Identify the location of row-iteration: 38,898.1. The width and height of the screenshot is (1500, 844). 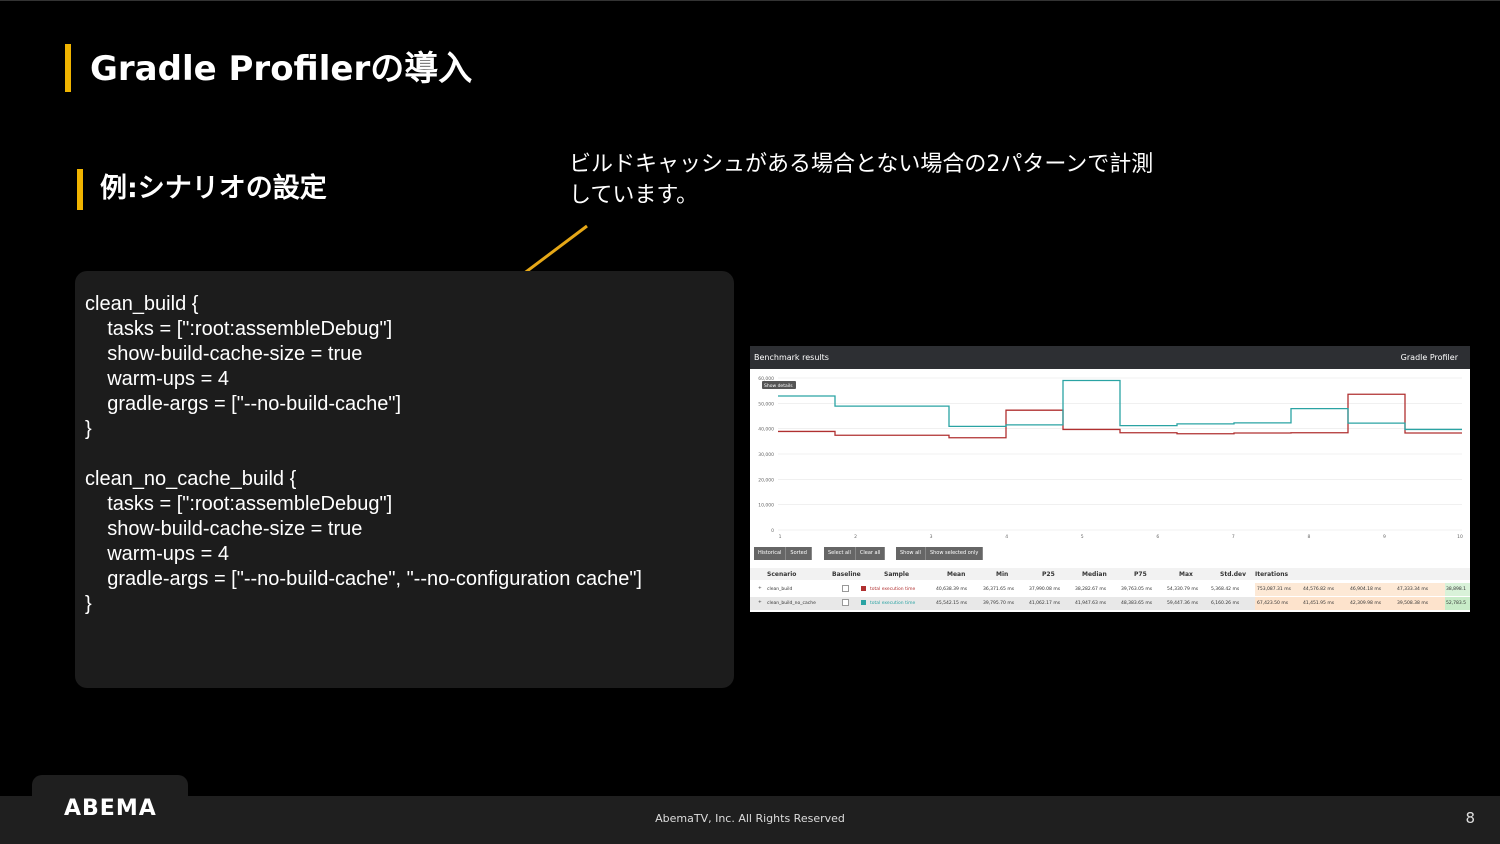
(1456, 589).